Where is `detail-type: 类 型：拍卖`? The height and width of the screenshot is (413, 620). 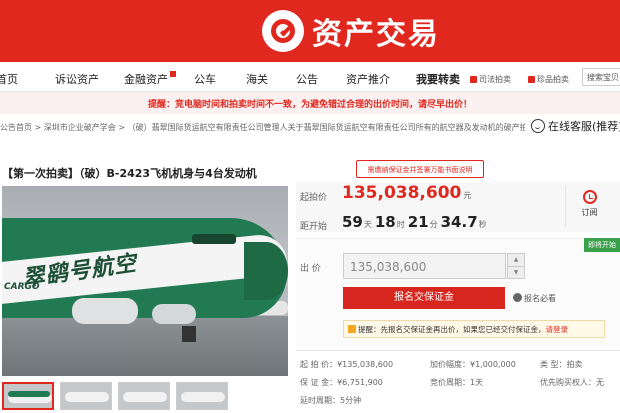 detail-type: 类 型：拍卖 is located at coordinates (561, 364).